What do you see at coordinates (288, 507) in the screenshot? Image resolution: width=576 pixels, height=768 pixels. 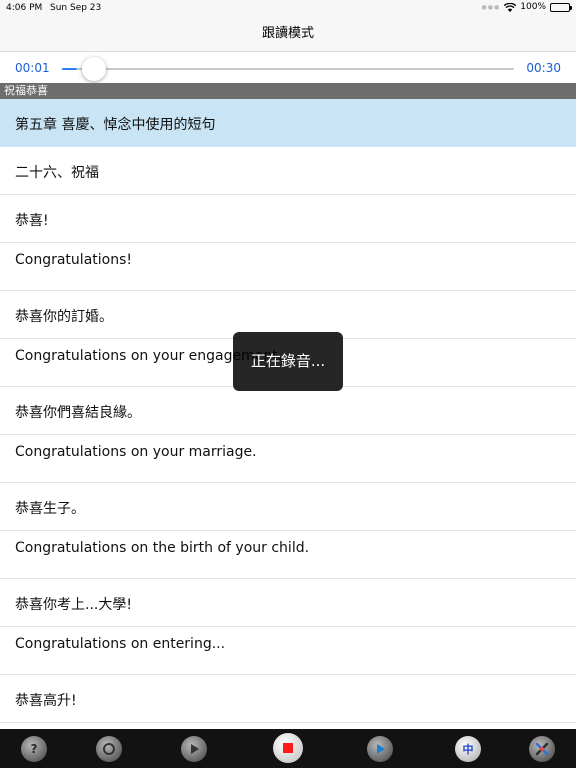 I see `list-item: 恭喜生子。` at bounding box center [288, 507].